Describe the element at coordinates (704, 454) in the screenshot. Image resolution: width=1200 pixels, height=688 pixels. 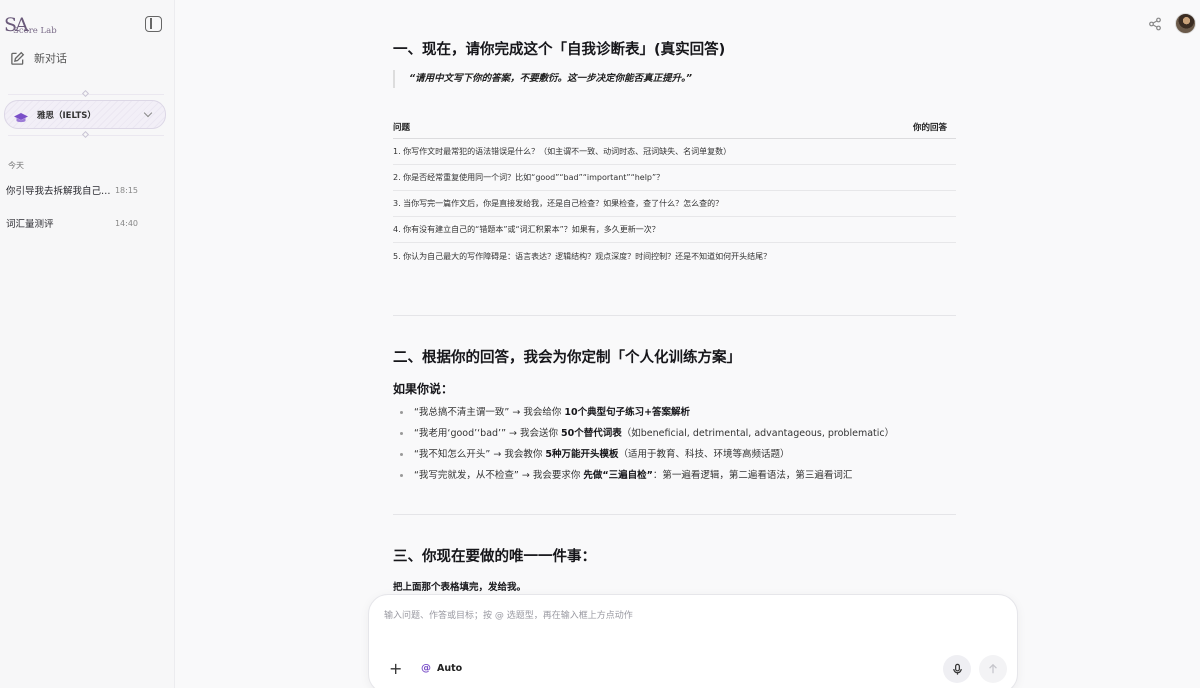
I see `list-item-text: （适用于教育、科技、环境等高频话题）` at that location.